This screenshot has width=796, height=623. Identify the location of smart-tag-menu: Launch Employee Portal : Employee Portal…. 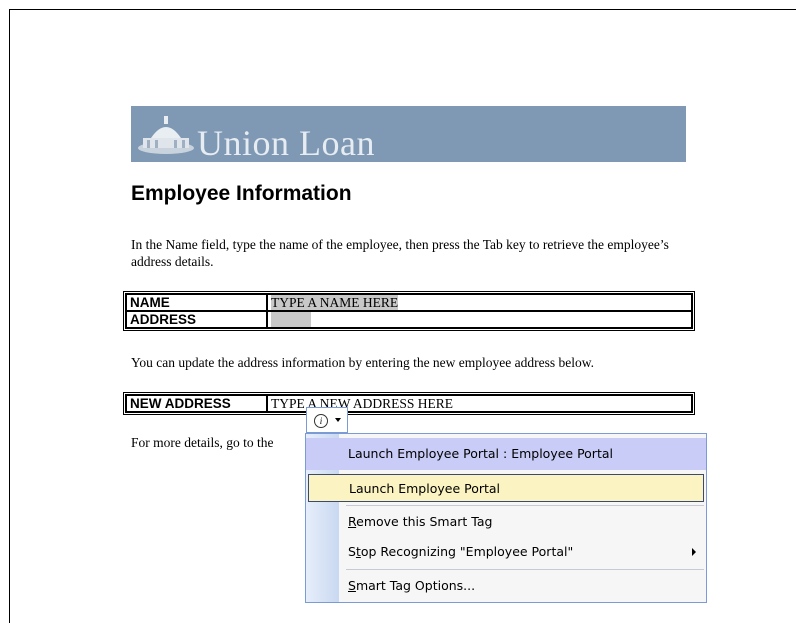
(506, 518).